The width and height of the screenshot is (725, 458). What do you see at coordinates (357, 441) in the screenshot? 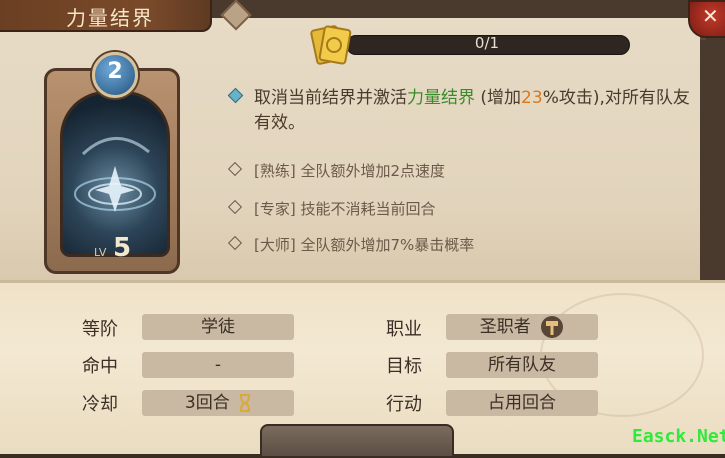
I see `bottom-tab` at bounding box center [357, 441].